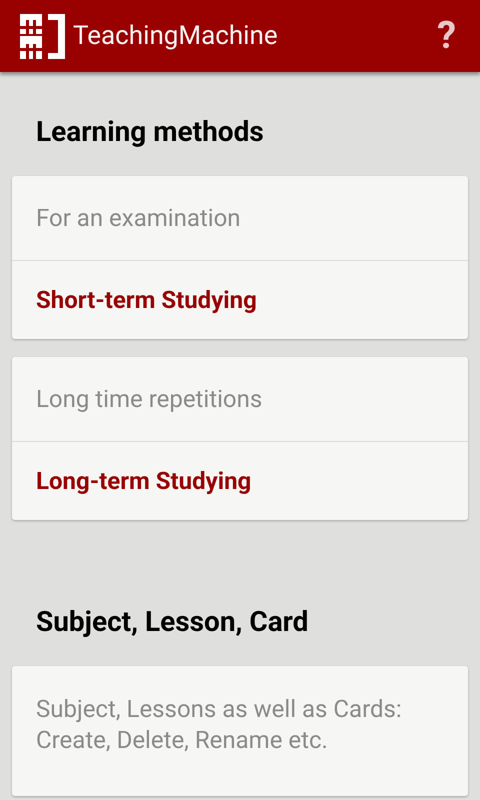 This screenshot has height=800, width=480. Describe the element at coordinates (240, 481) in the screenshot. I see `card-action: Long-term Studying` at that location.